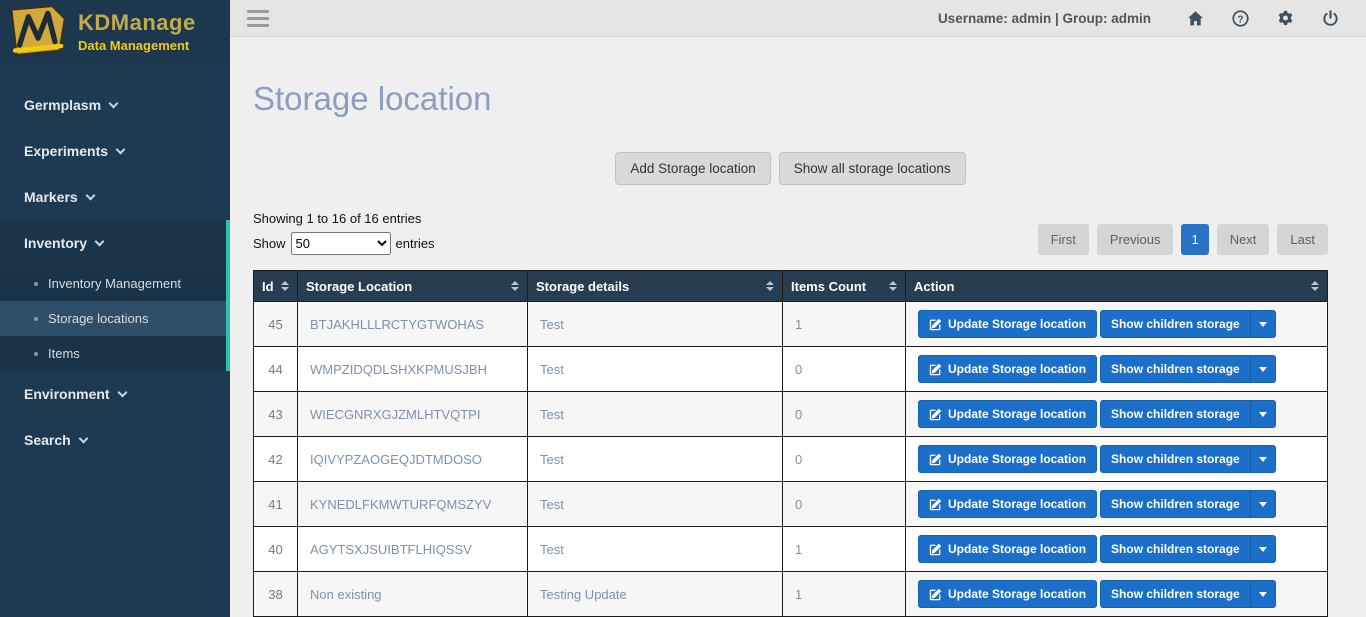 Image resolution: width=1366 pixels, height=617 pixels. I want to click on cell-id: 43, so click(275, 414).